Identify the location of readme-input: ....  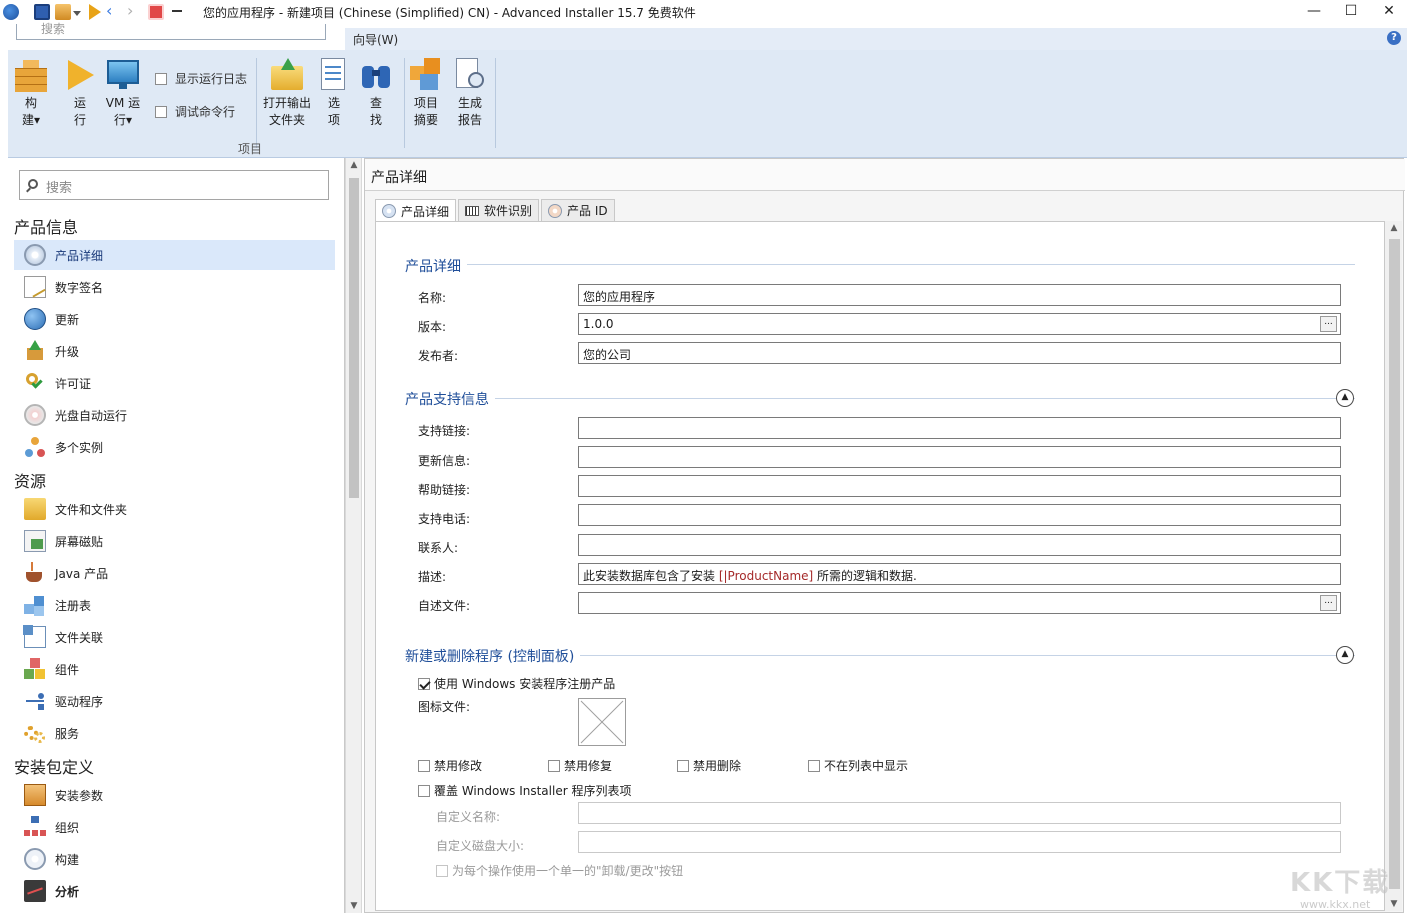
(959, 603).